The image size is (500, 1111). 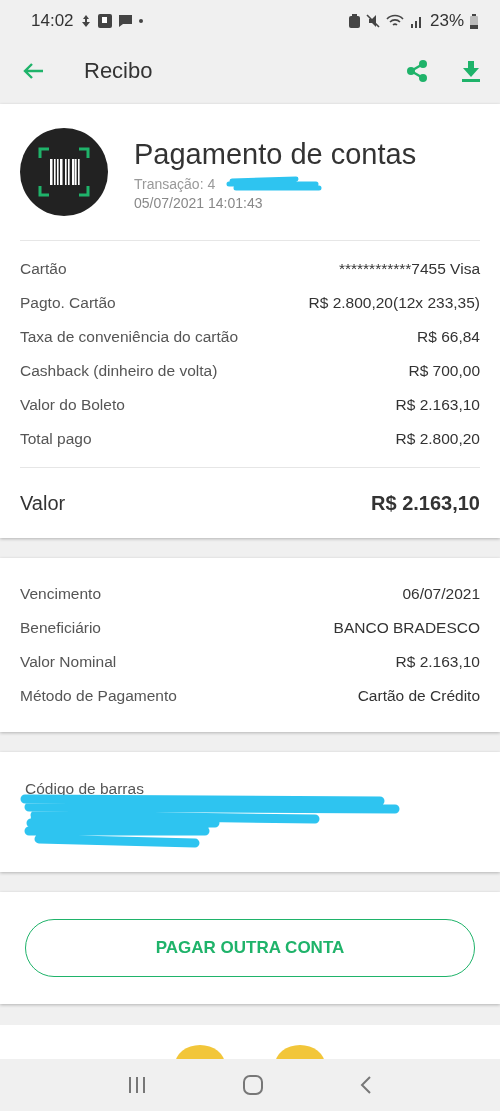 I want to click on field-value: Cartão de Crédito, so click(x=418, y=696).